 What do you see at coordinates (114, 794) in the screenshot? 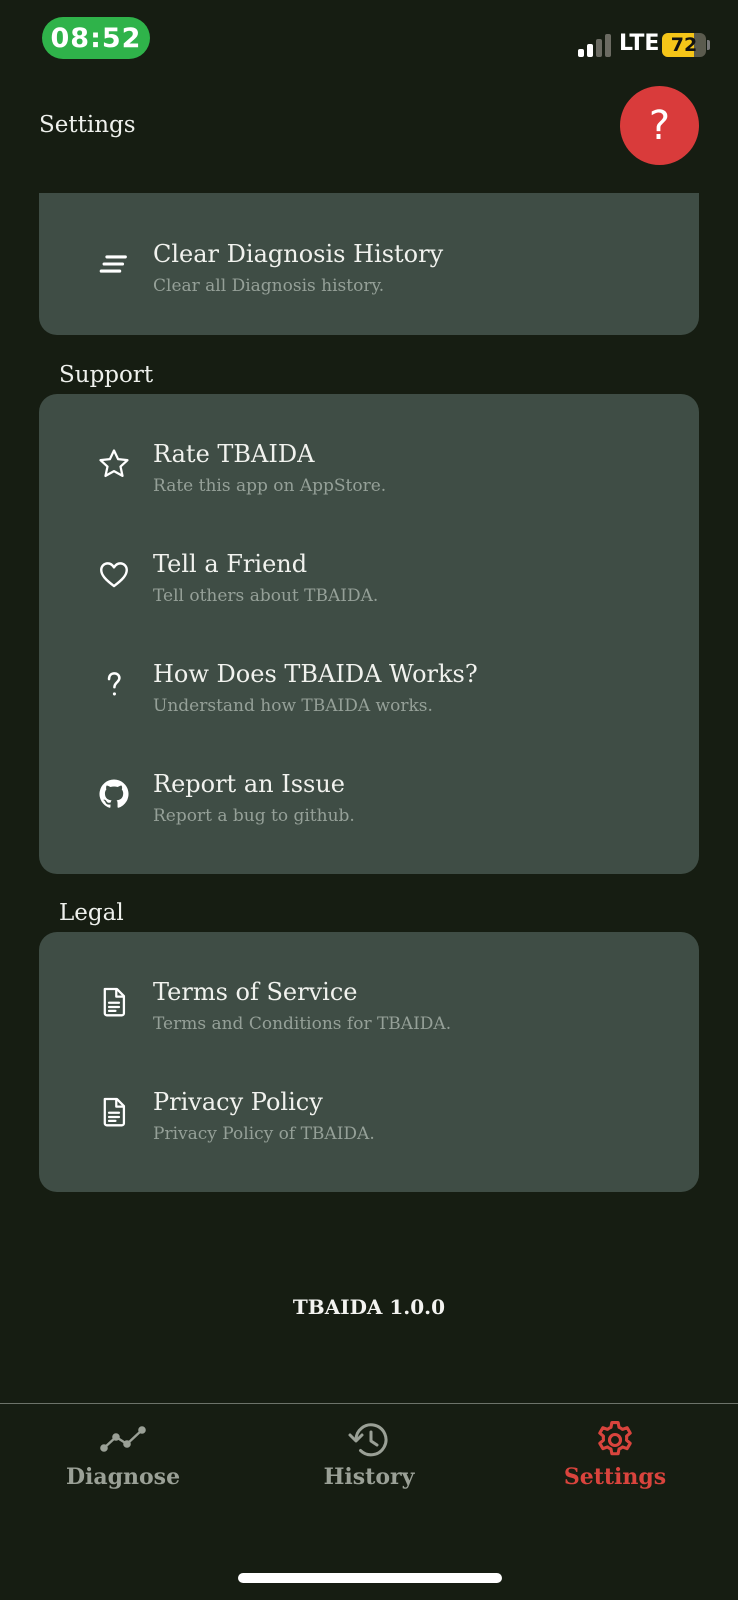
I see `github-icon` at bounding box center [114, 794].